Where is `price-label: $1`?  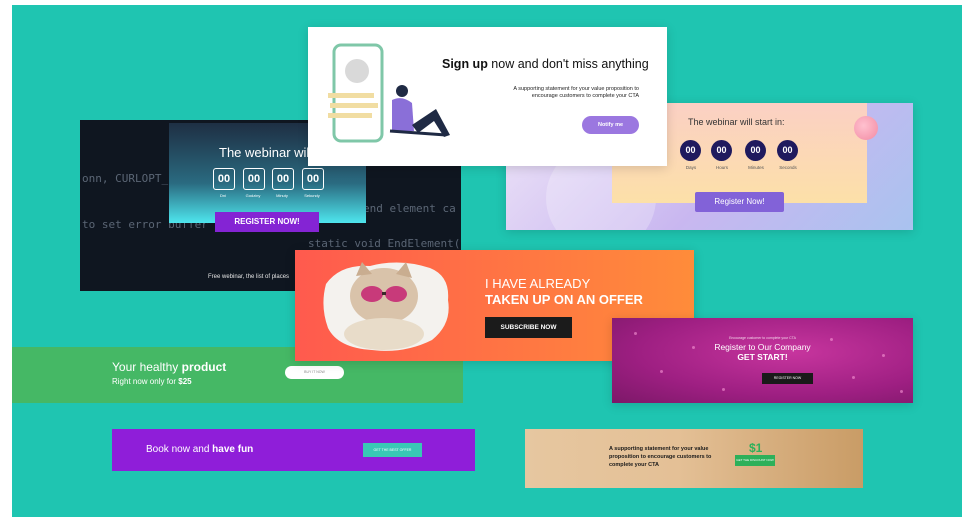
price-label: $1 is located at coordinates (756, 448).